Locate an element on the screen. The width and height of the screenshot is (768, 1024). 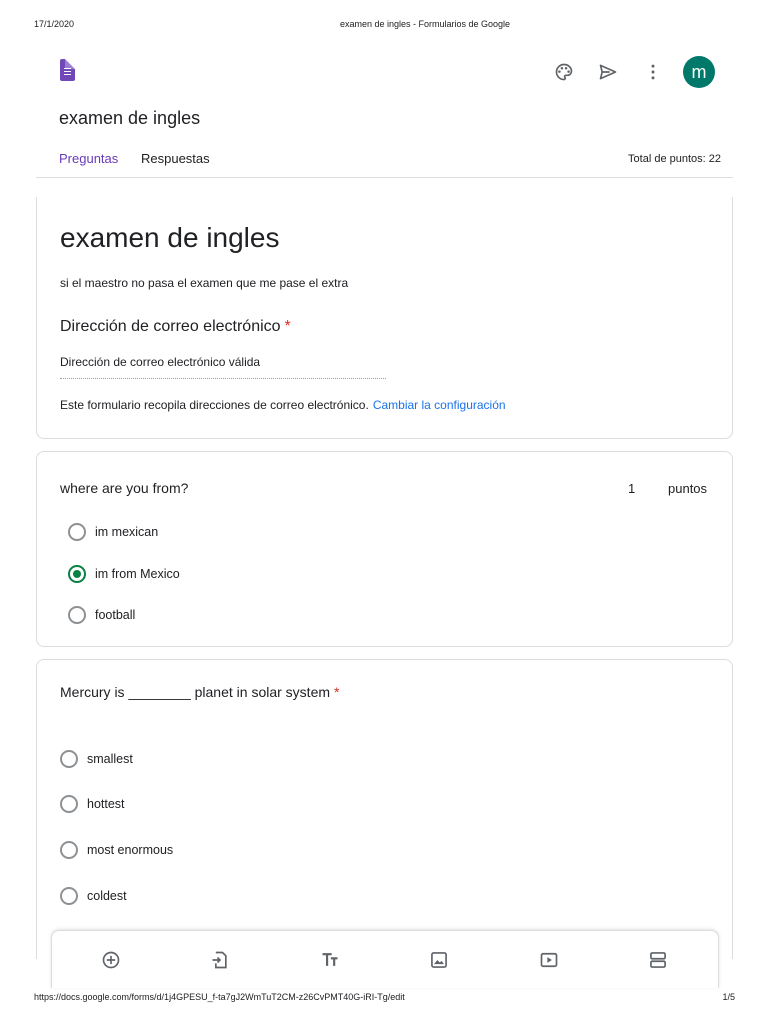
option-label: smallest is located at coordinates (110, 759).